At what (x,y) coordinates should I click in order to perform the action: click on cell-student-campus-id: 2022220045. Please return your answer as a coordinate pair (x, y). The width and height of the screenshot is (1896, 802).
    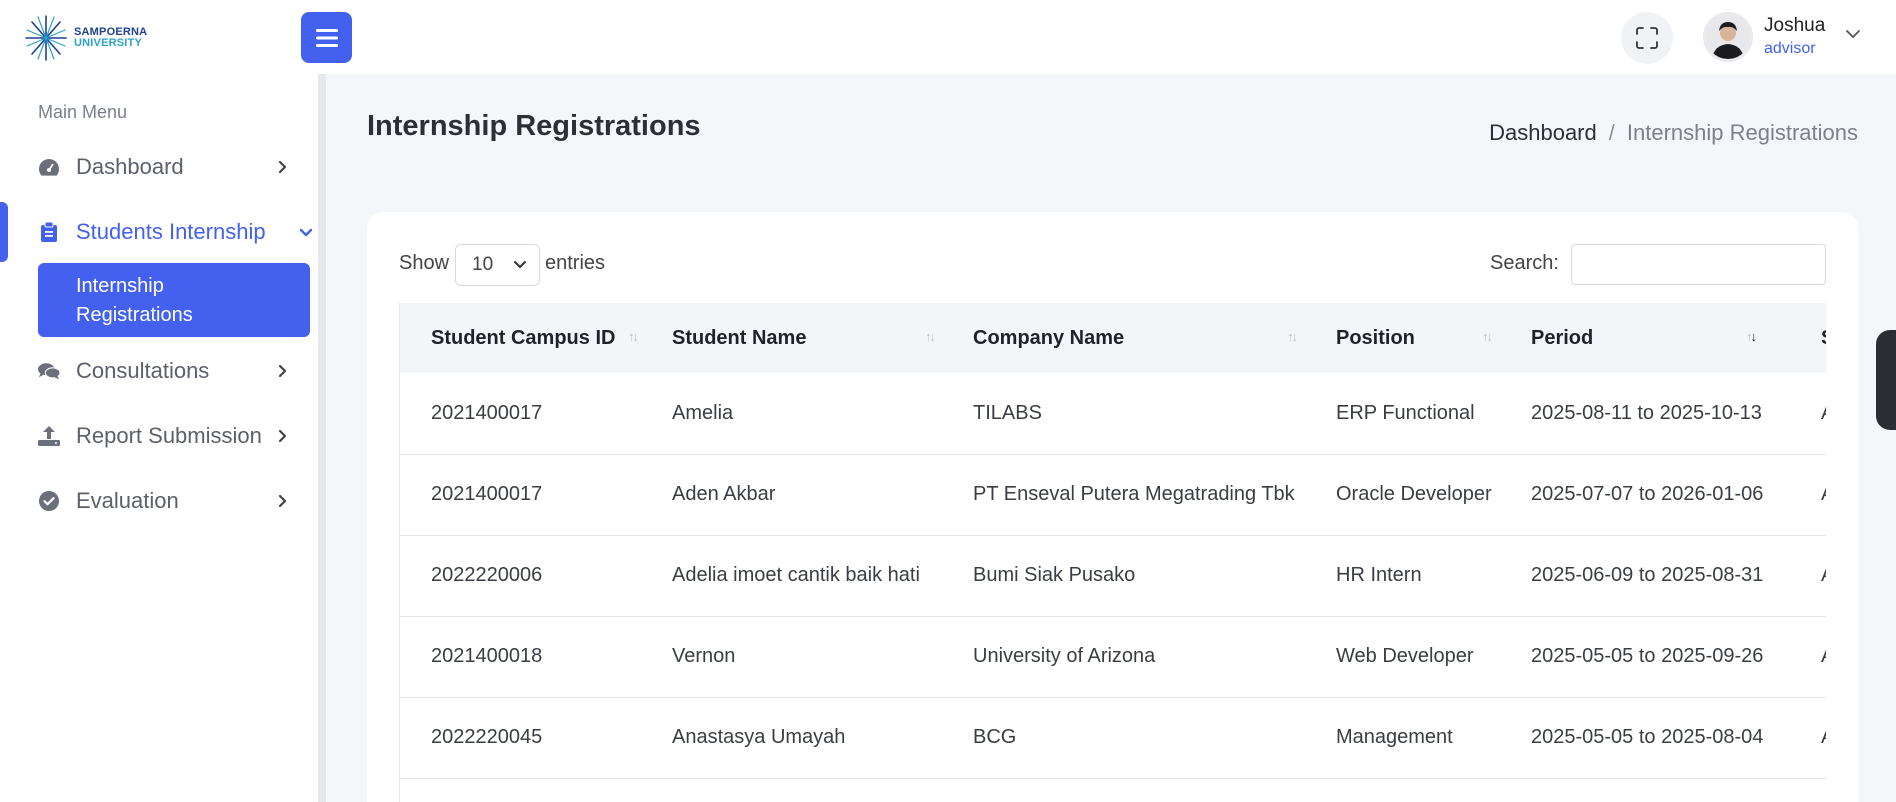
    Looking at the image, I should click on (520, 738).